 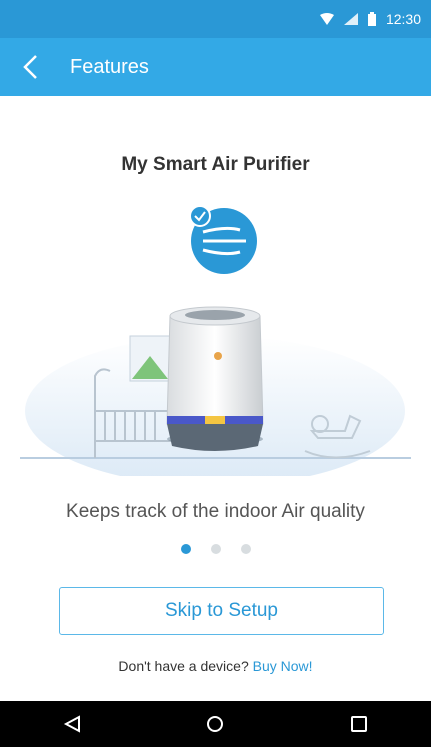 I want to click on device-title: My Smart Air Purifier, so click(x=215, y=164).